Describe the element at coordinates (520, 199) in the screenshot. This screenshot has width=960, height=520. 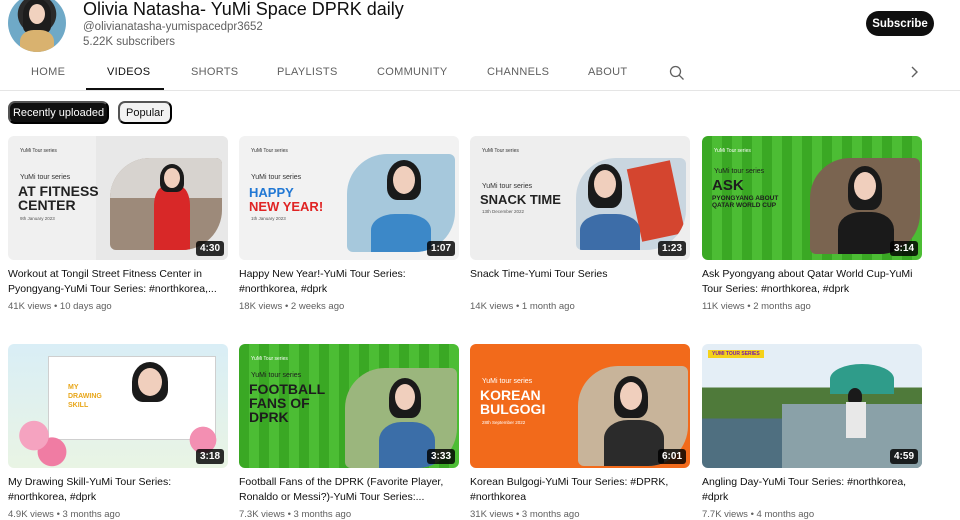
I see `thumb-headline: SNACK TIME` at that location.